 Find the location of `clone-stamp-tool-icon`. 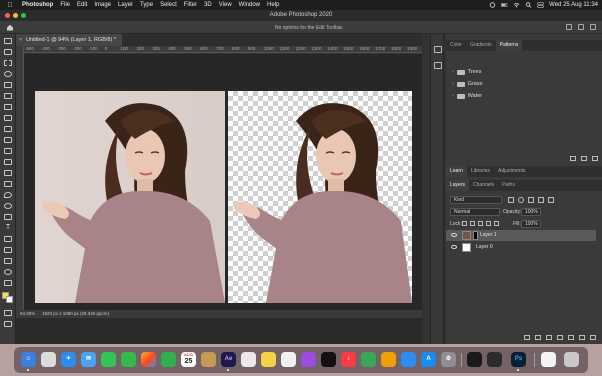

clone-stamp-tool-icon is located at coordinates (8, 151).